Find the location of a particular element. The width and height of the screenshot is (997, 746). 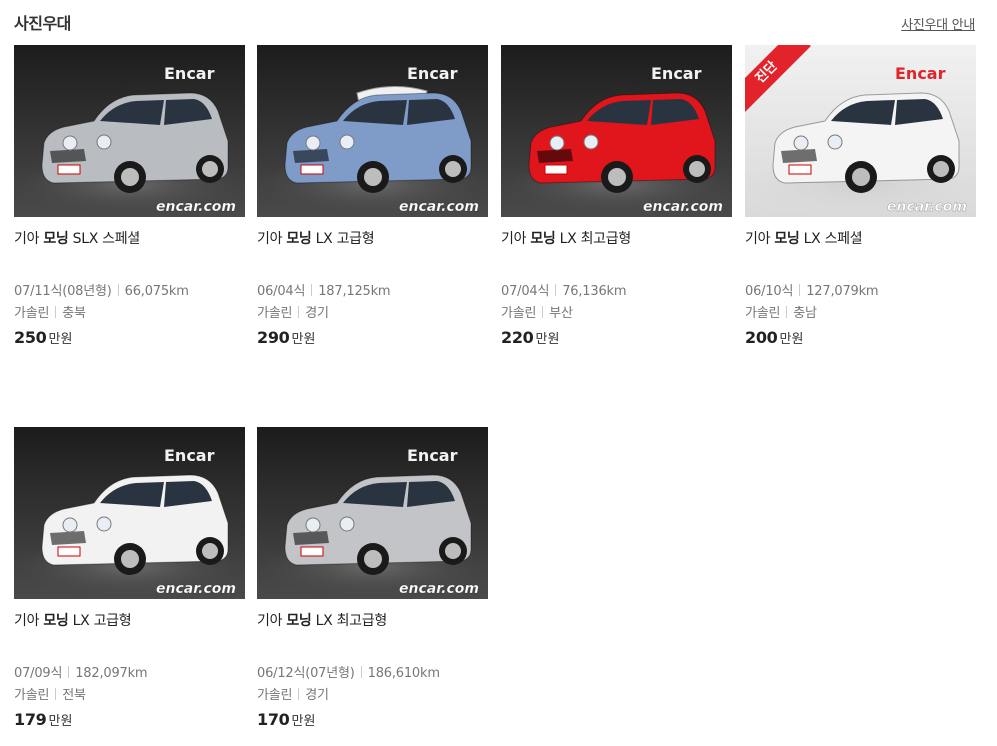

listing-year-mileage: 07/04식 76,136km is located at coordinates (564, 291).